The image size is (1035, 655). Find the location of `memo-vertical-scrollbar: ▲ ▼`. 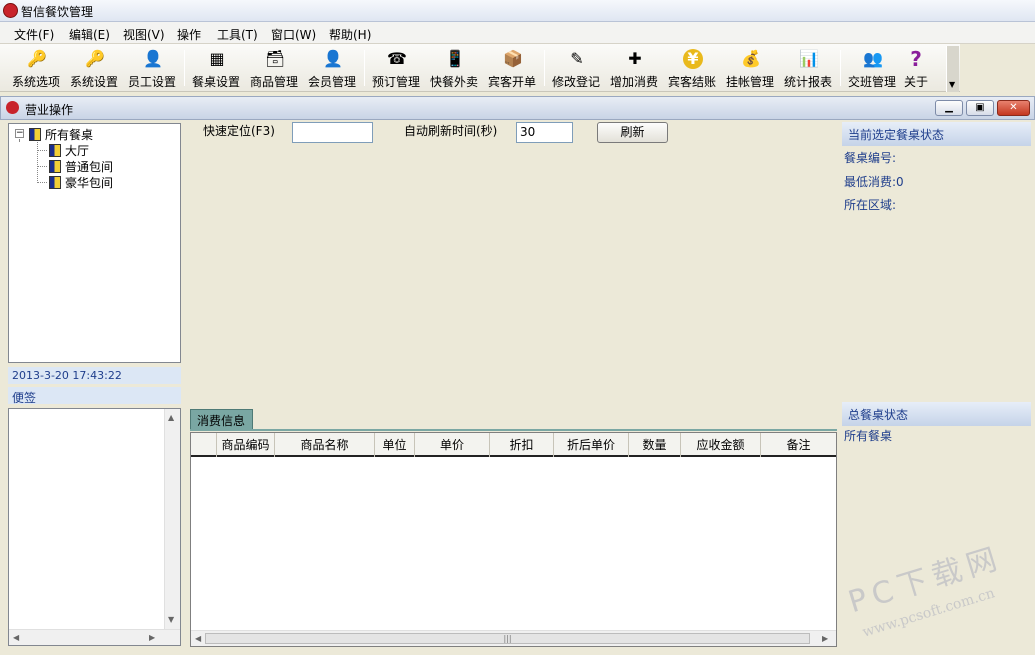

memo-vertical-scrollbar: ▲ ▼ is located at coordinates (172, 519).